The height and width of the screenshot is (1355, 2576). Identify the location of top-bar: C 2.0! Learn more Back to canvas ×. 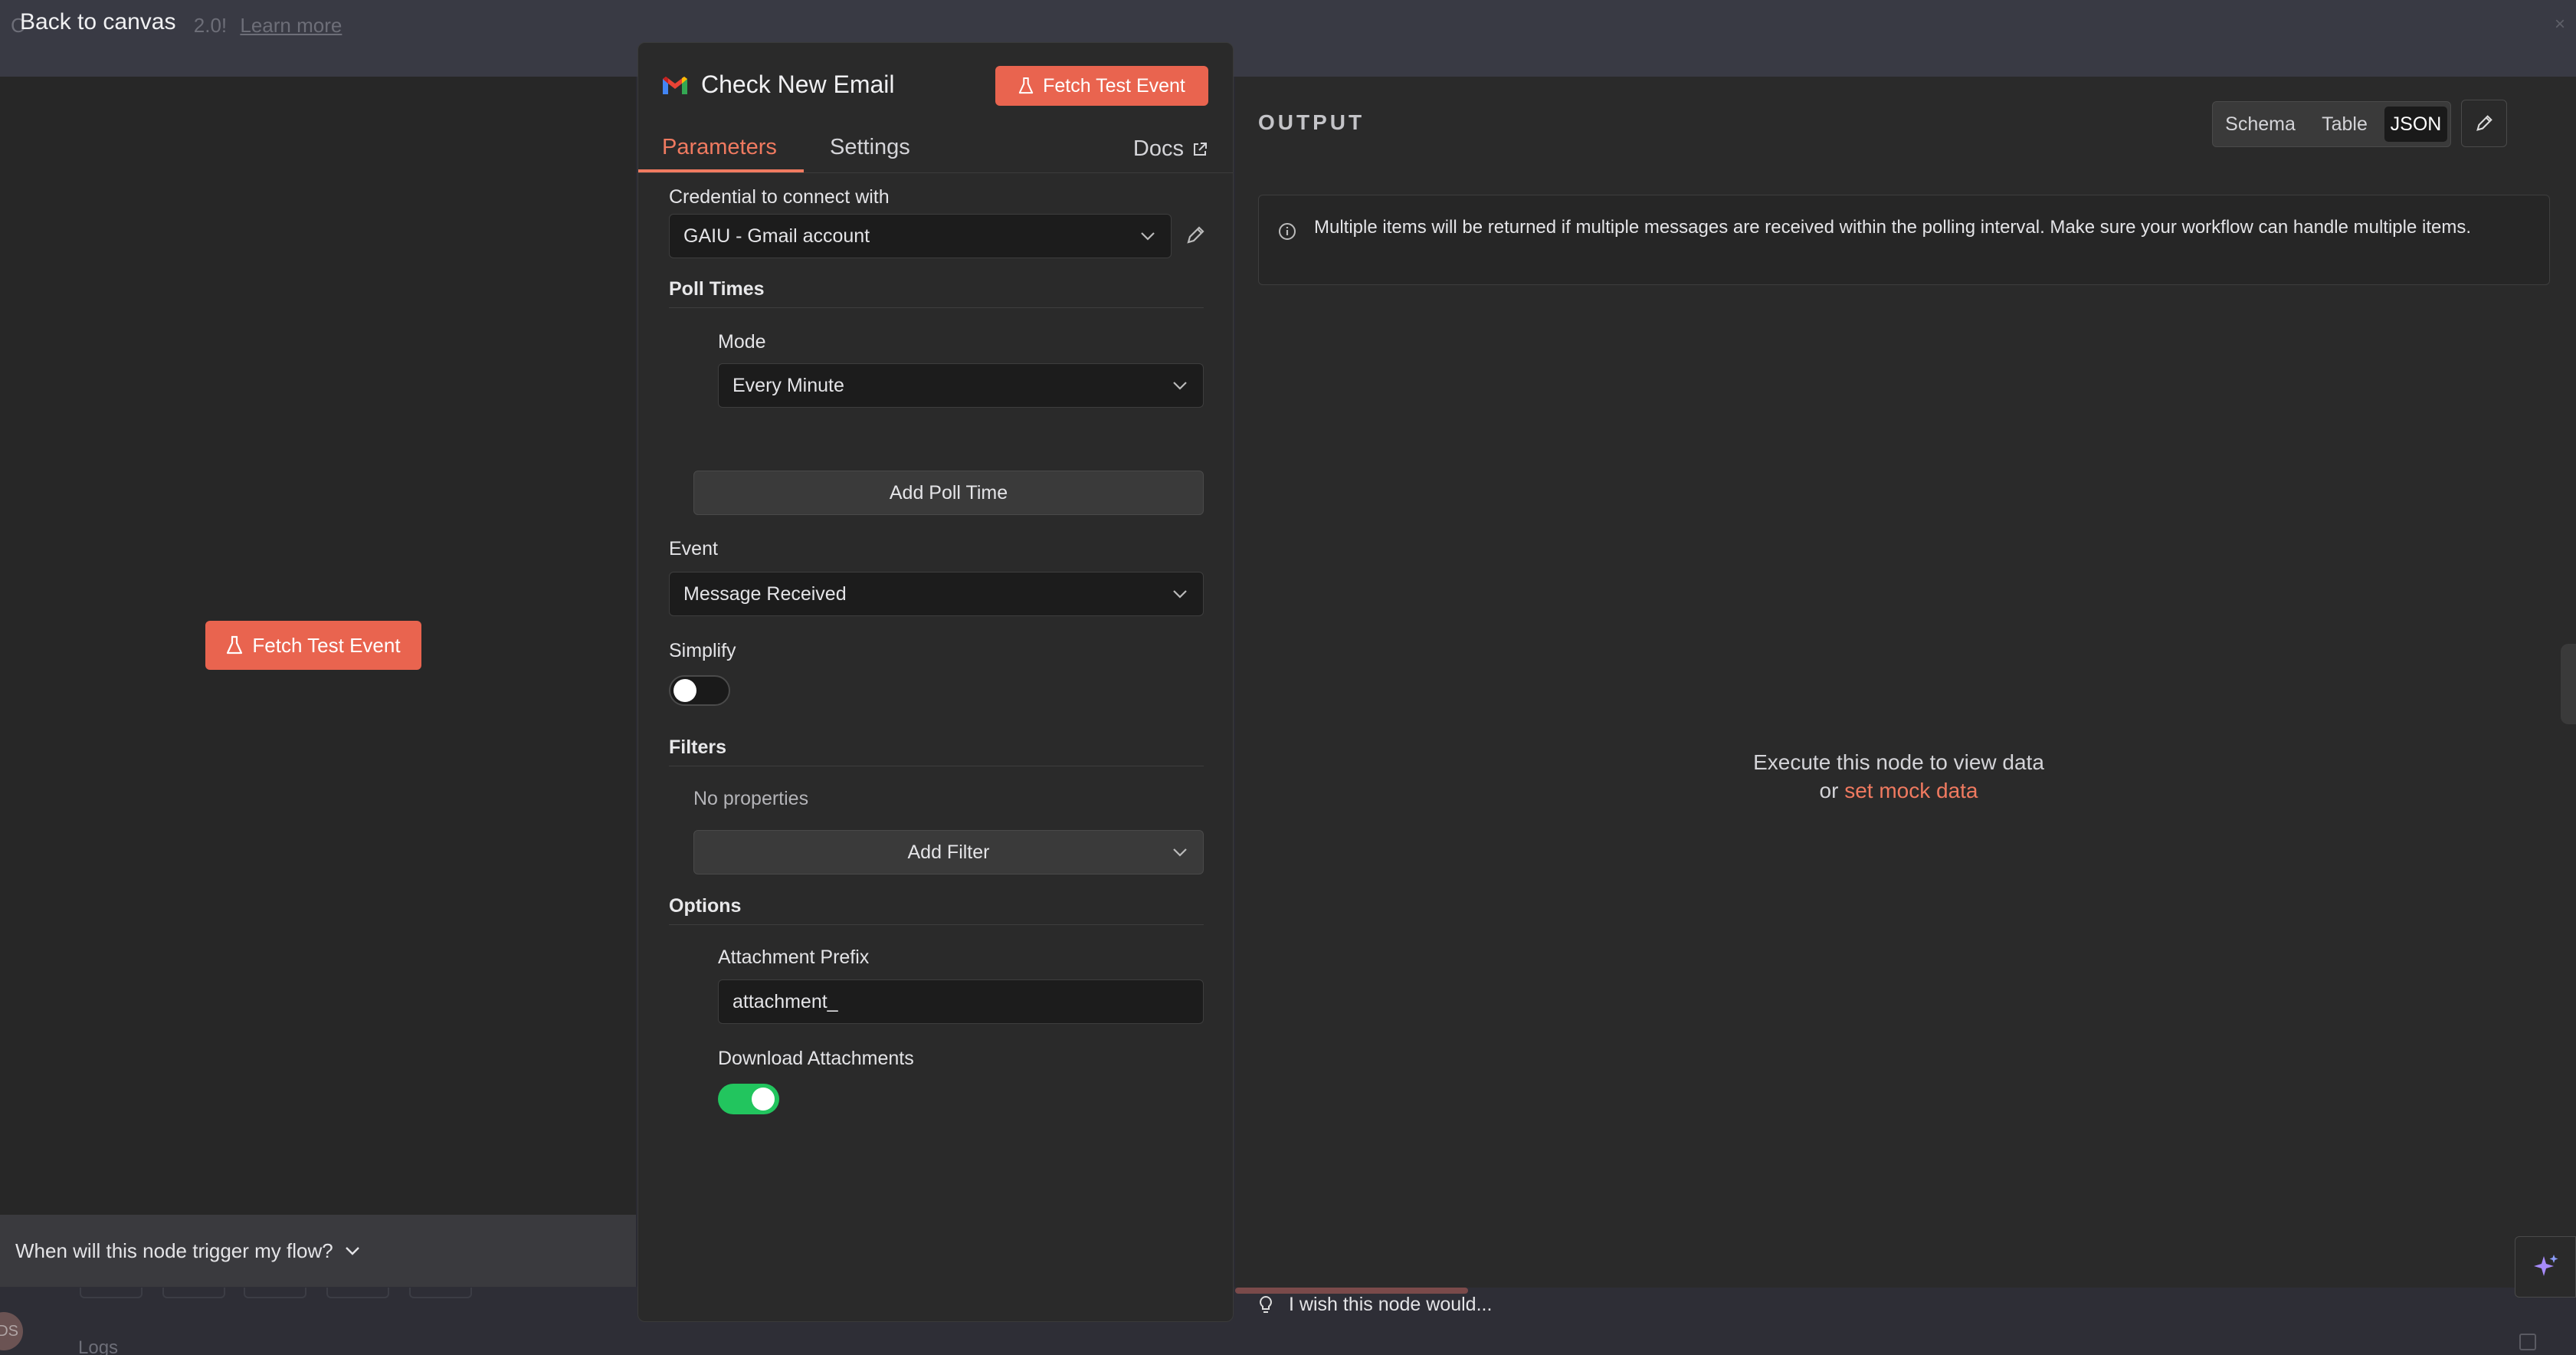
(1288, 38).